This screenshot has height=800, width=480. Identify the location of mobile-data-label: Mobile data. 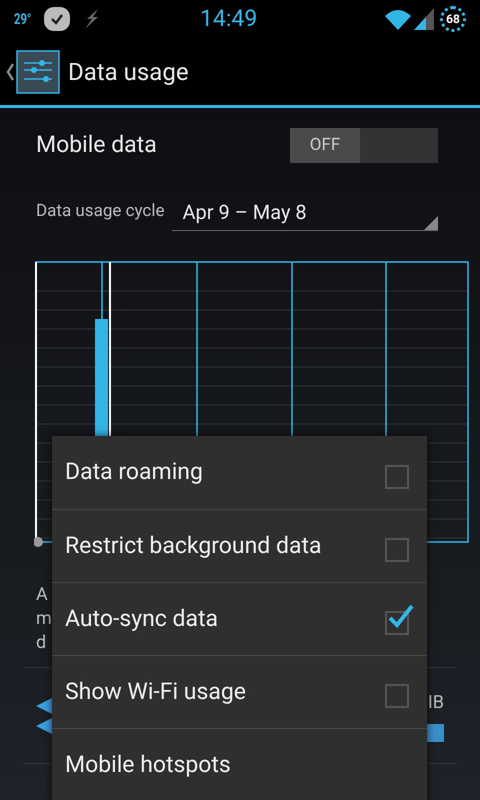
(96, 145).